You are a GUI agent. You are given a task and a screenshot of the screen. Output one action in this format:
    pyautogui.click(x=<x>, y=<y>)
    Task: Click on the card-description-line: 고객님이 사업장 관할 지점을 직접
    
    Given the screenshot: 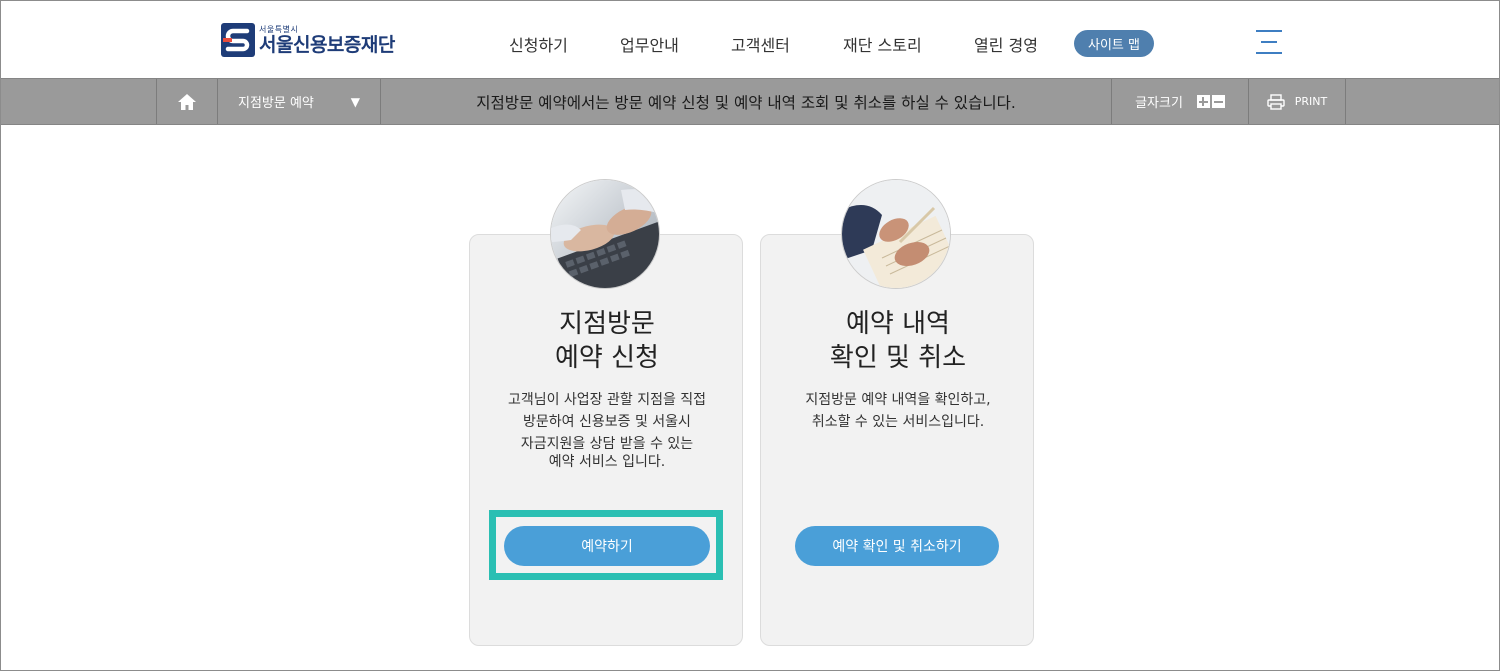 What is the action you would take?
    pyautogui.click(x=607, y=400)
    